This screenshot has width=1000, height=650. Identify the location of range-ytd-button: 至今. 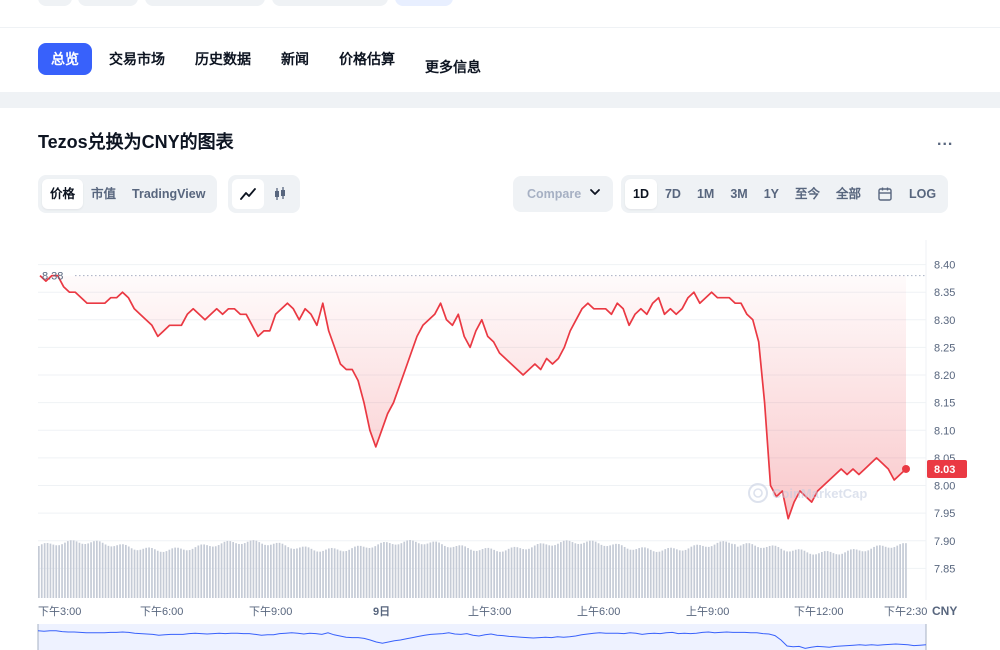
(807, 194).